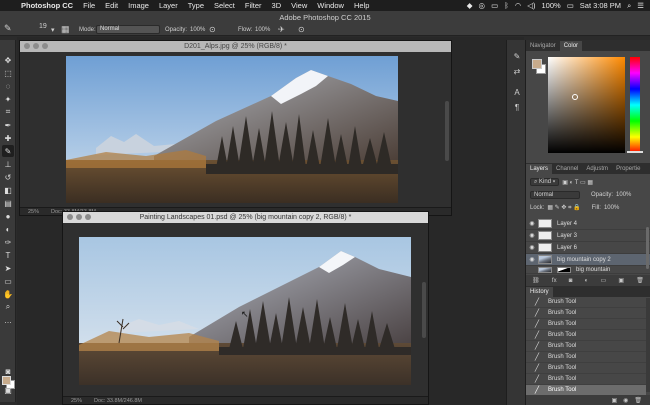 This screenshot has width=650, height=405. What do you see at coordinates (235, 46) in the screenshot?
I see `doc1-titlebar: D201_Alps.jpg @ 25% (RGB/8) *` at bounding box center [235, 46].